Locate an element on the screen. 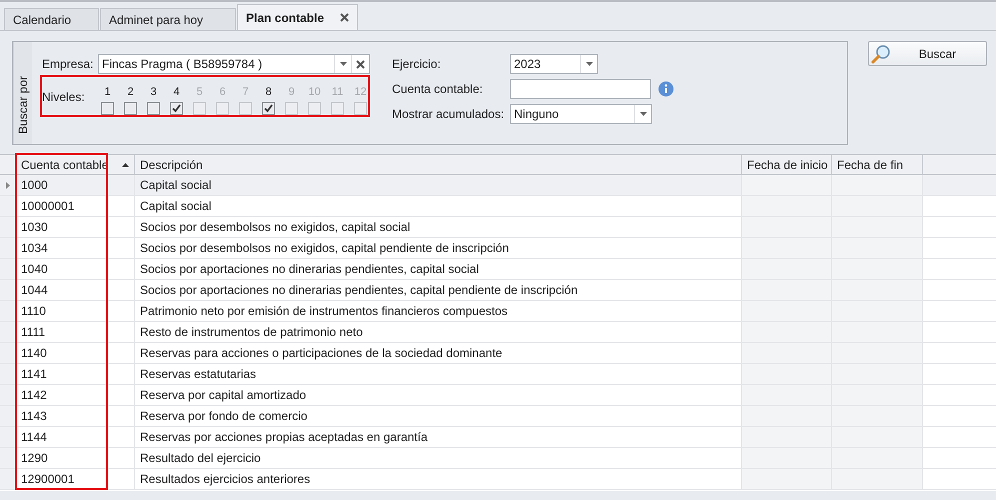  level-number: 7 is located at coordinates (245, 92).